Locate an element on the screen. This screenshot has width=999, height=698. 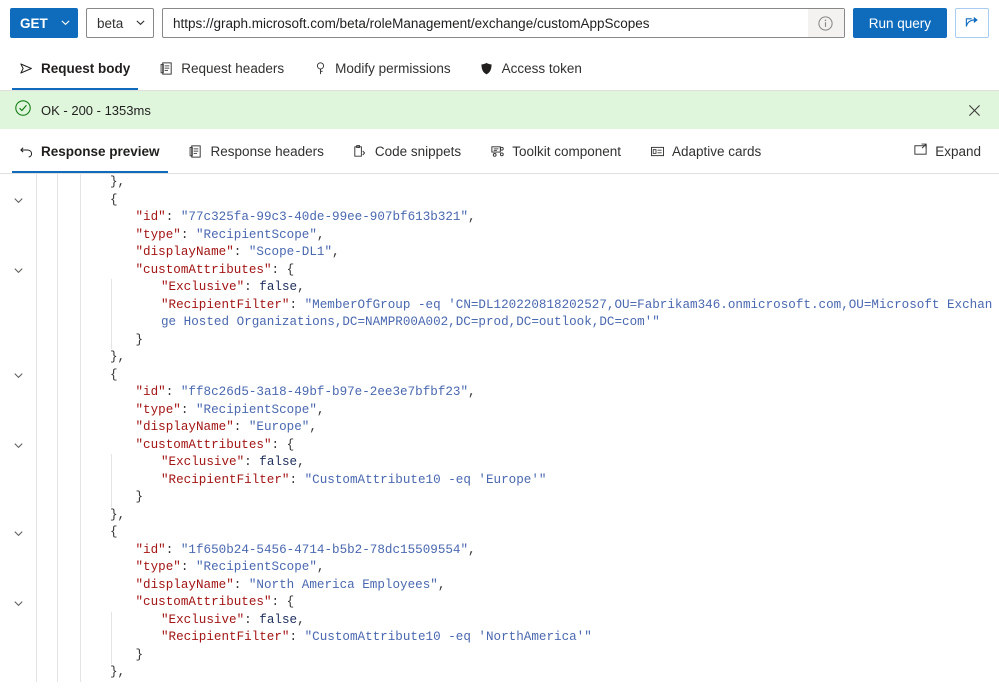
json-token-s: "CustomAttribute10 -eq 'NorthAmerica'" is located at coordinates (448, 637).